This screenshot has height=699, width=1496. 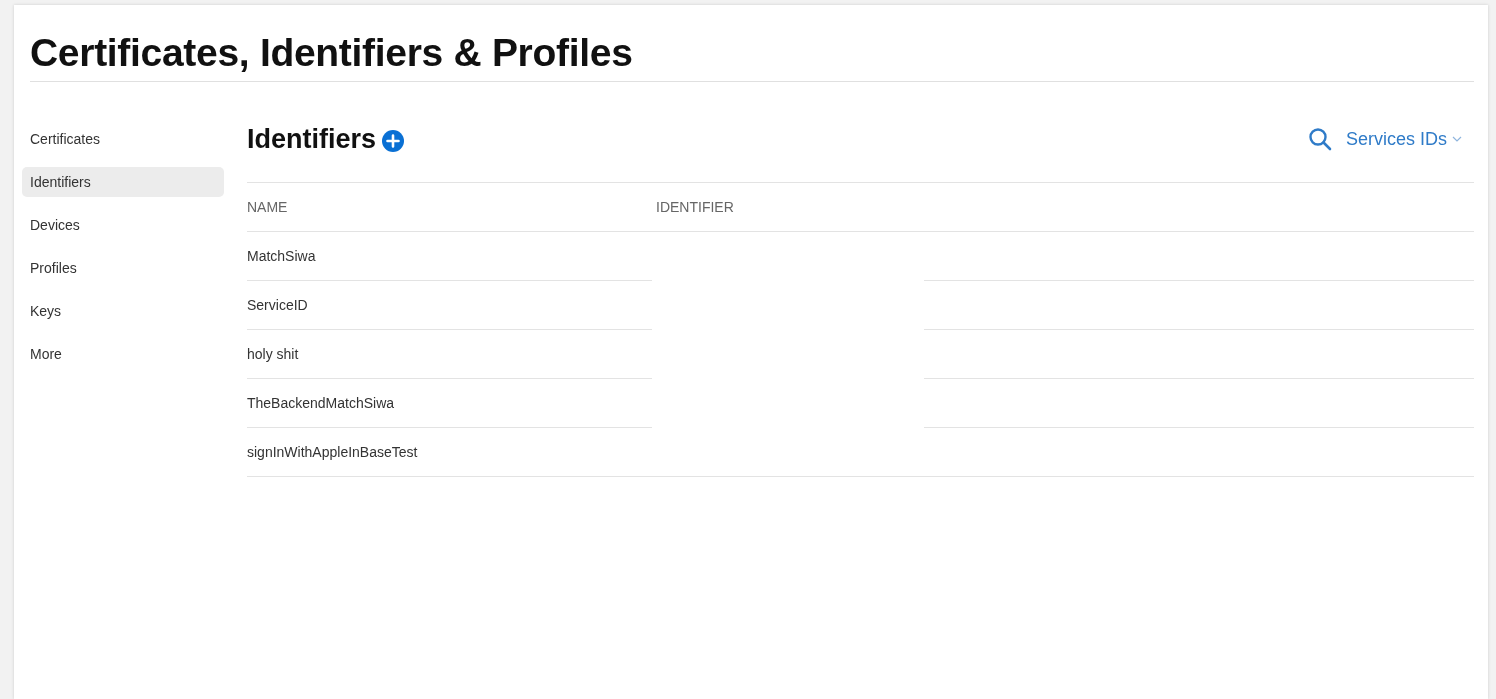 What do you see at coordinates (278, 305) in the screenshot?
I see `table-cell-text: ServiceID` at bounding box center [278, 305].